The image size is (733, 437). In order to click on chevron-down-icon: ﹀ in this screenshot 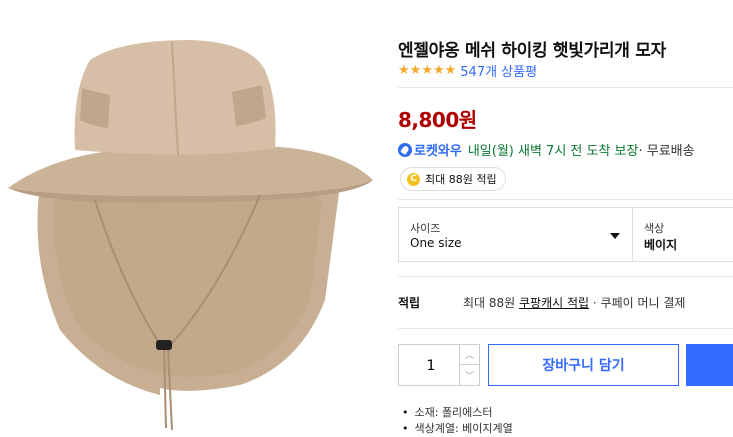, I will do `click(469, 376)`.